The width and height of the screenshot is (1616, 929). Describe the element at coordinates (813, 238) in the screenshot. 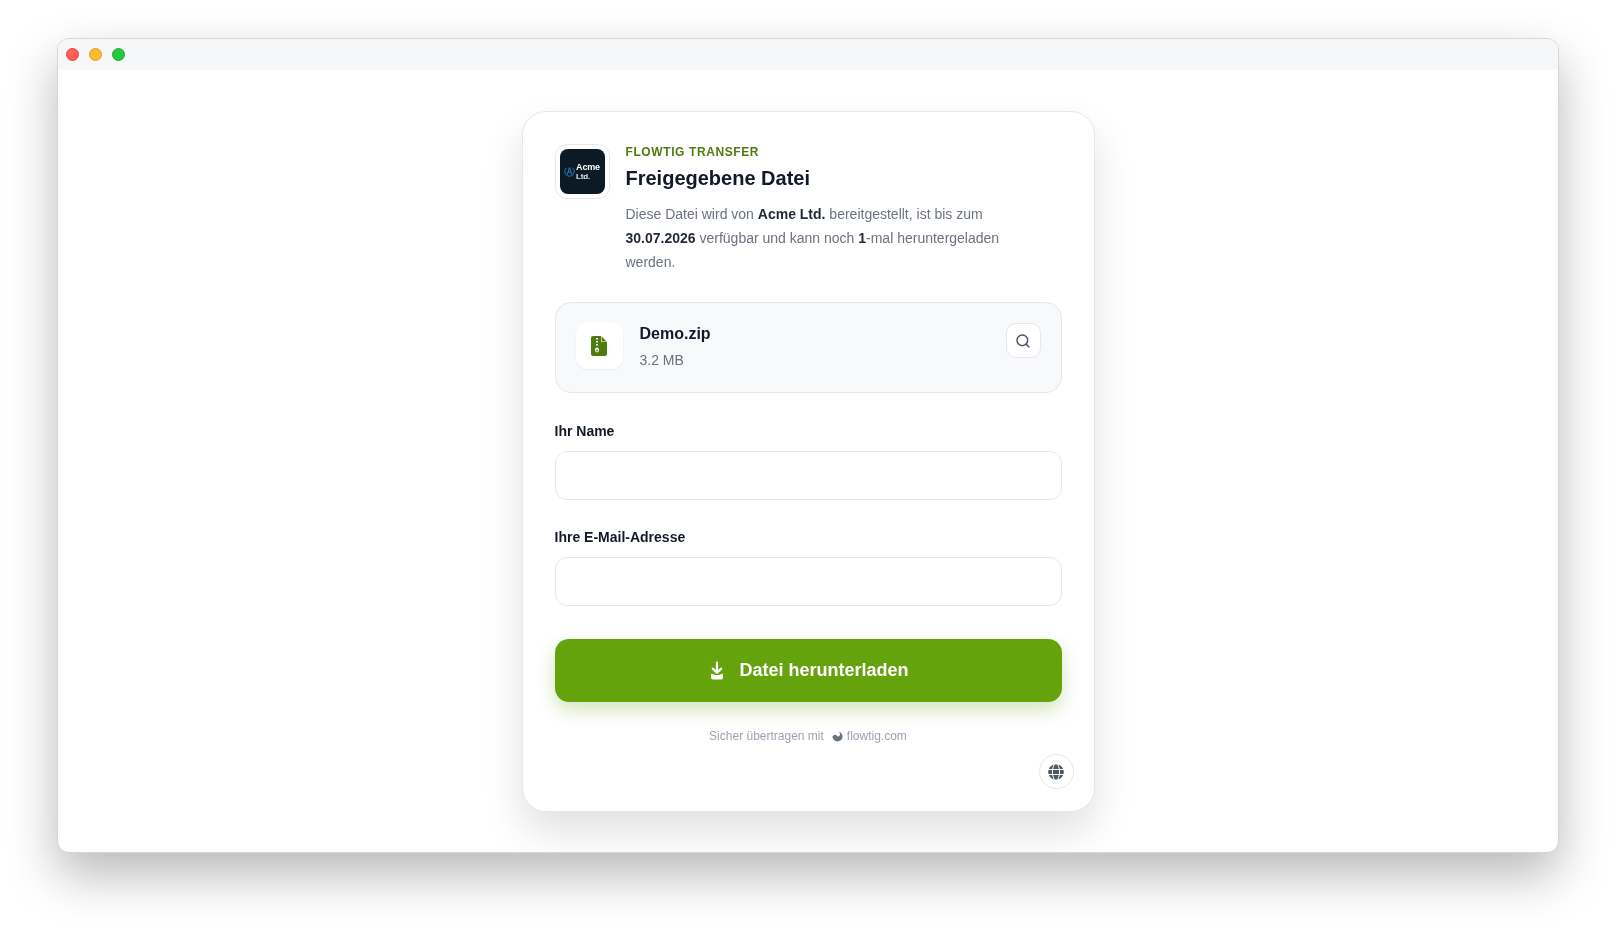

I see `file-description: Diese Datei wird von Acme Ltd. bereitgestellt, ist bis zum 30.07.2026 verfügbar und kann noch 1-mal heruntergeladen werden.` at that location.